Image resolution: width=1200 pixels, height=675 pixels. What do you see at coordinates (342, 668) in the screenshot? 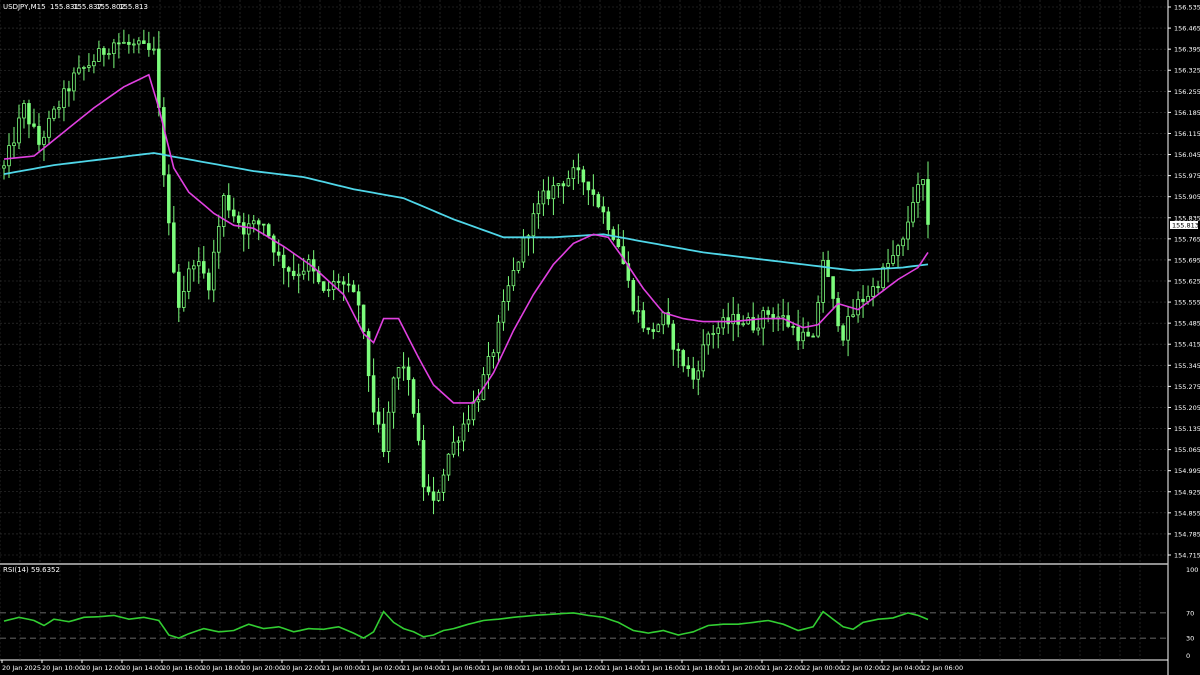
I see `time-tick-label: 21 Jan 00:00` at bounding box center [342, 668].